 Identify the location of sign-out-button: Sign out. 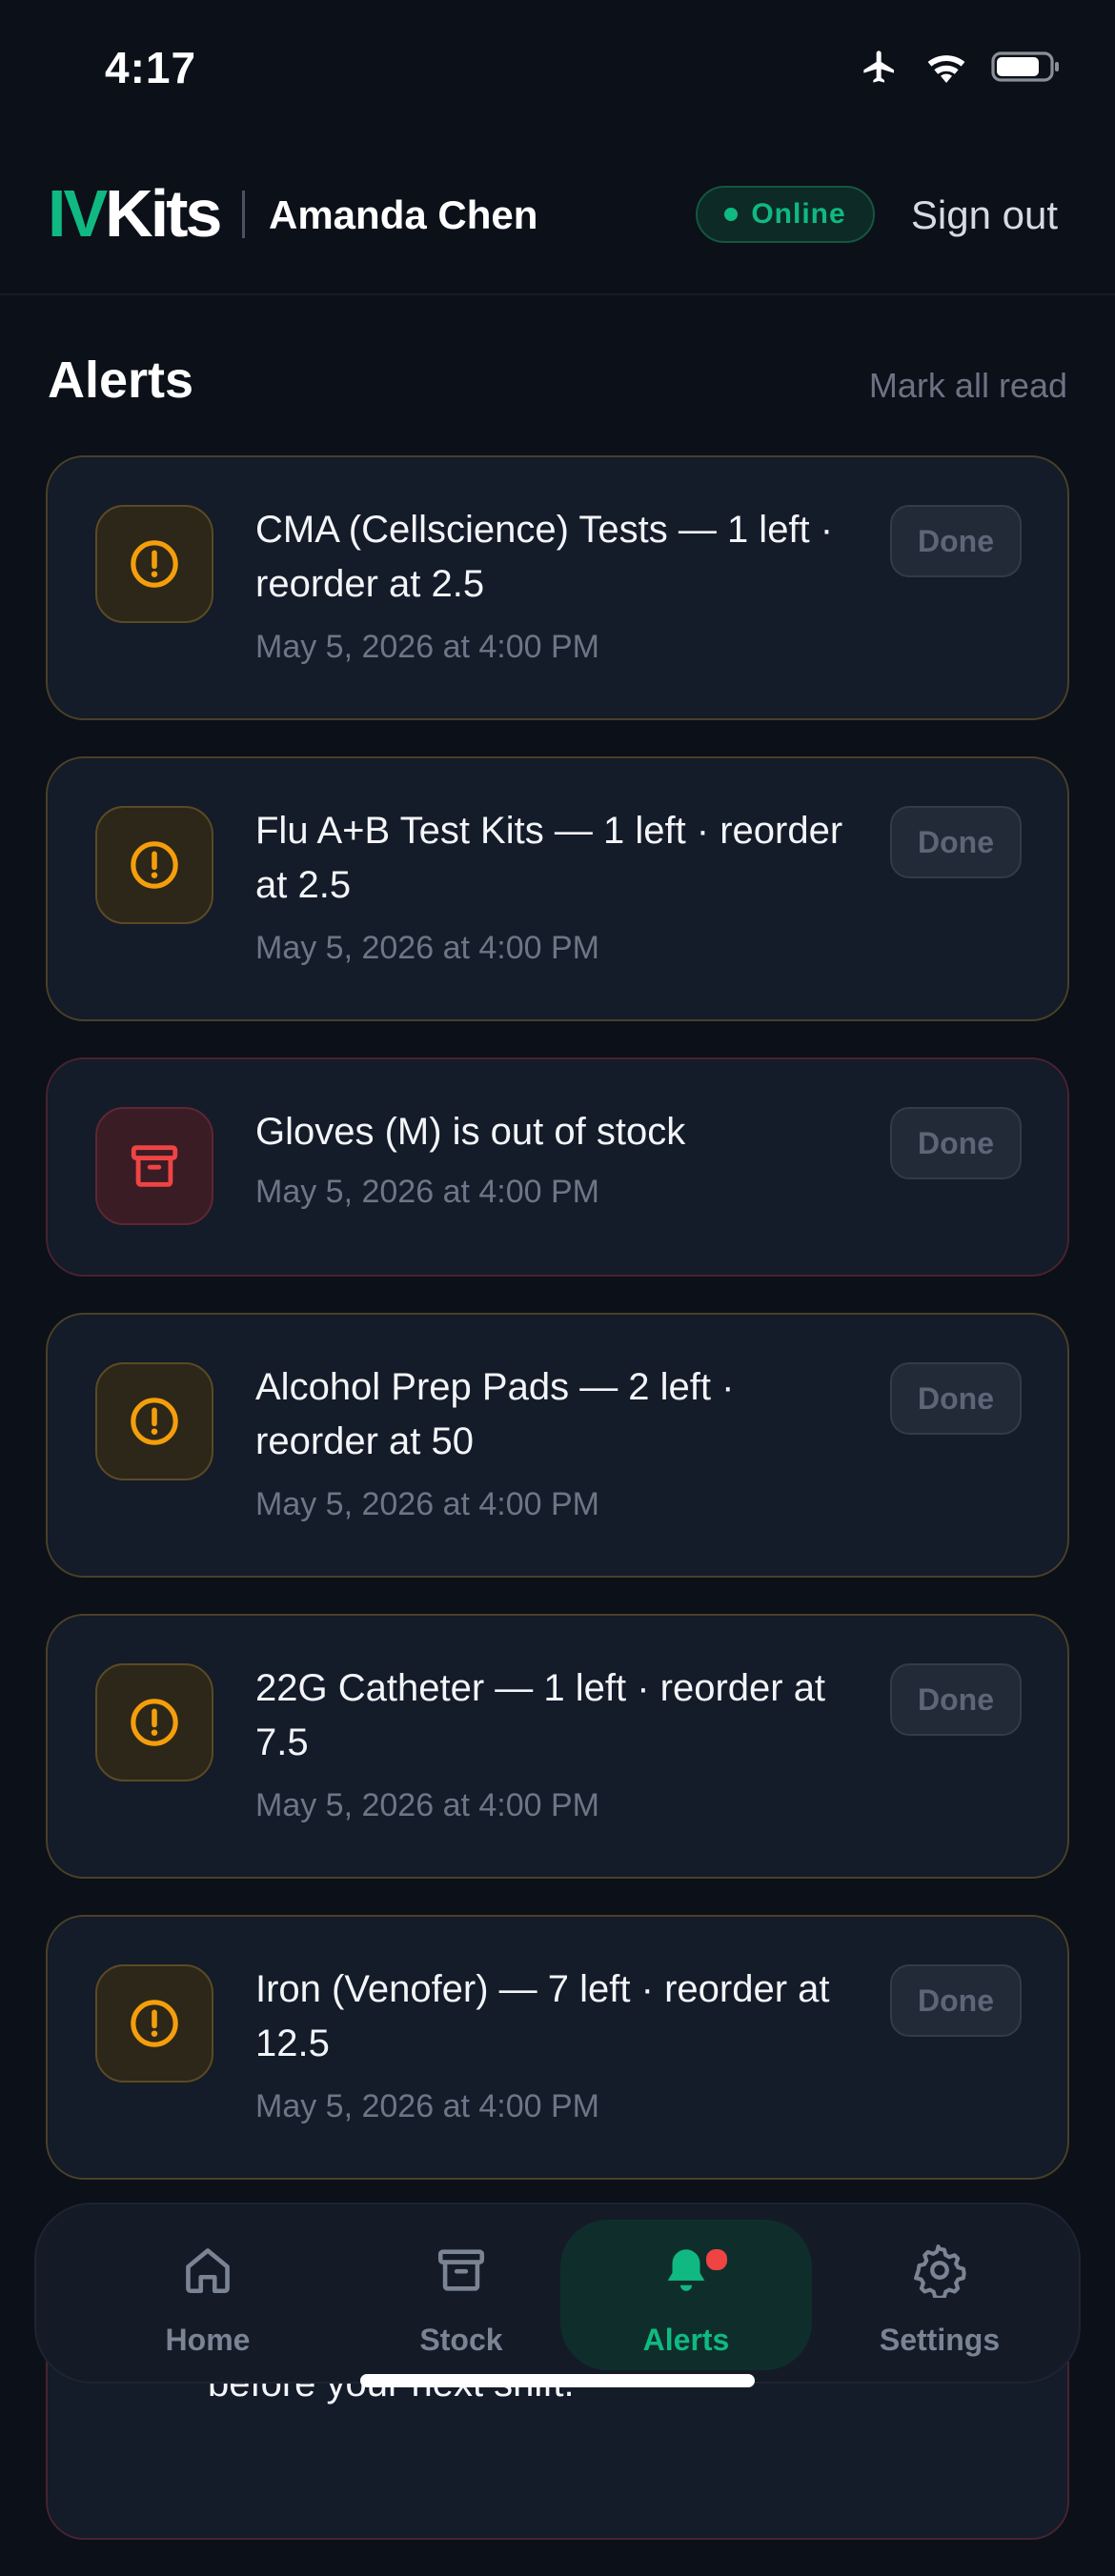
(984, 215).